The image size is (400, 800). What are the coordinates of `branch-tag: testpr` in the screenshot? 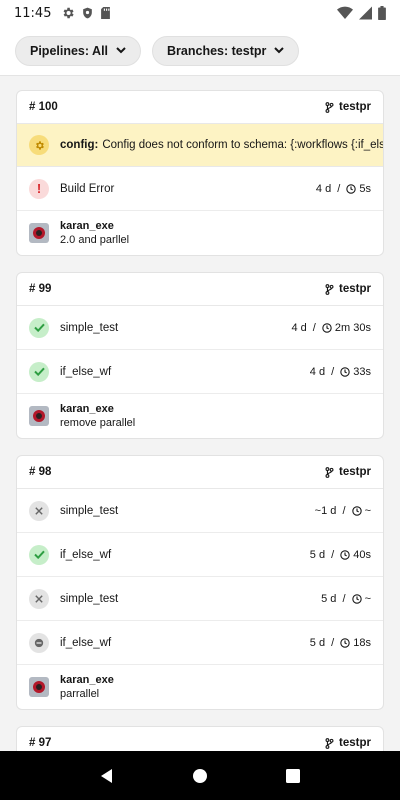 It's located at (348, 107).